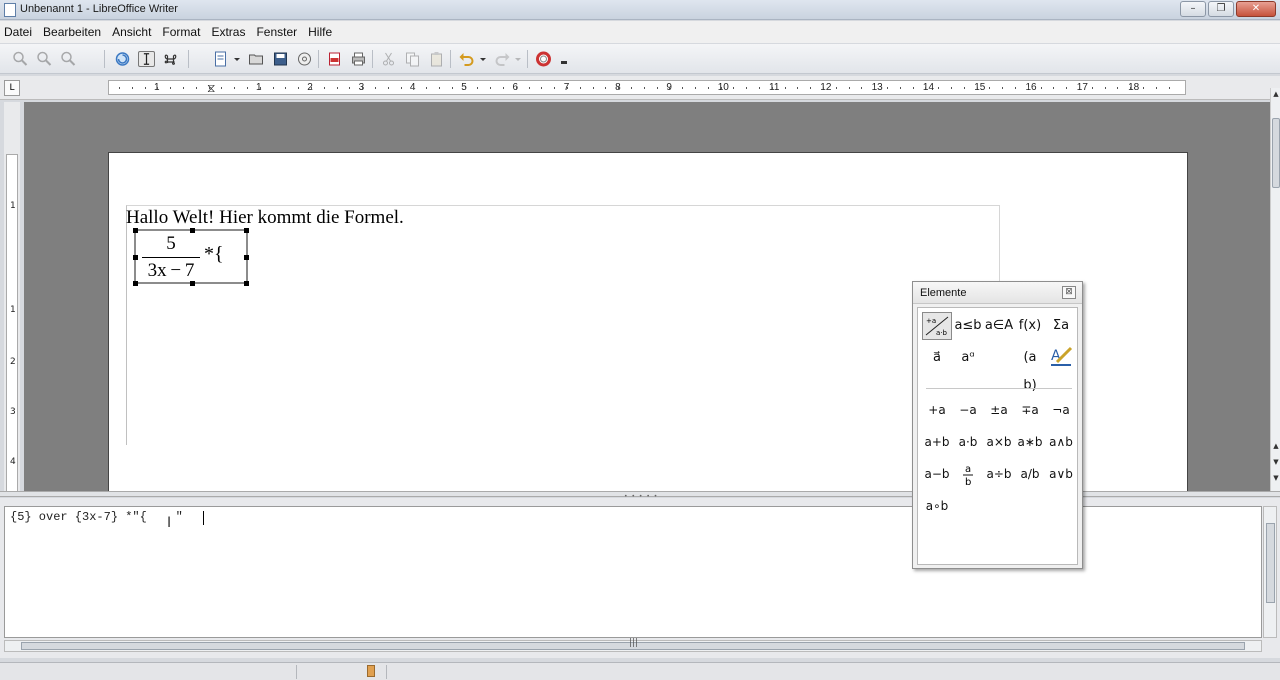  Describe the element at coordinates (320, 32) in the screenshot. I see `menu-hilfe: Hilfe` at that location.